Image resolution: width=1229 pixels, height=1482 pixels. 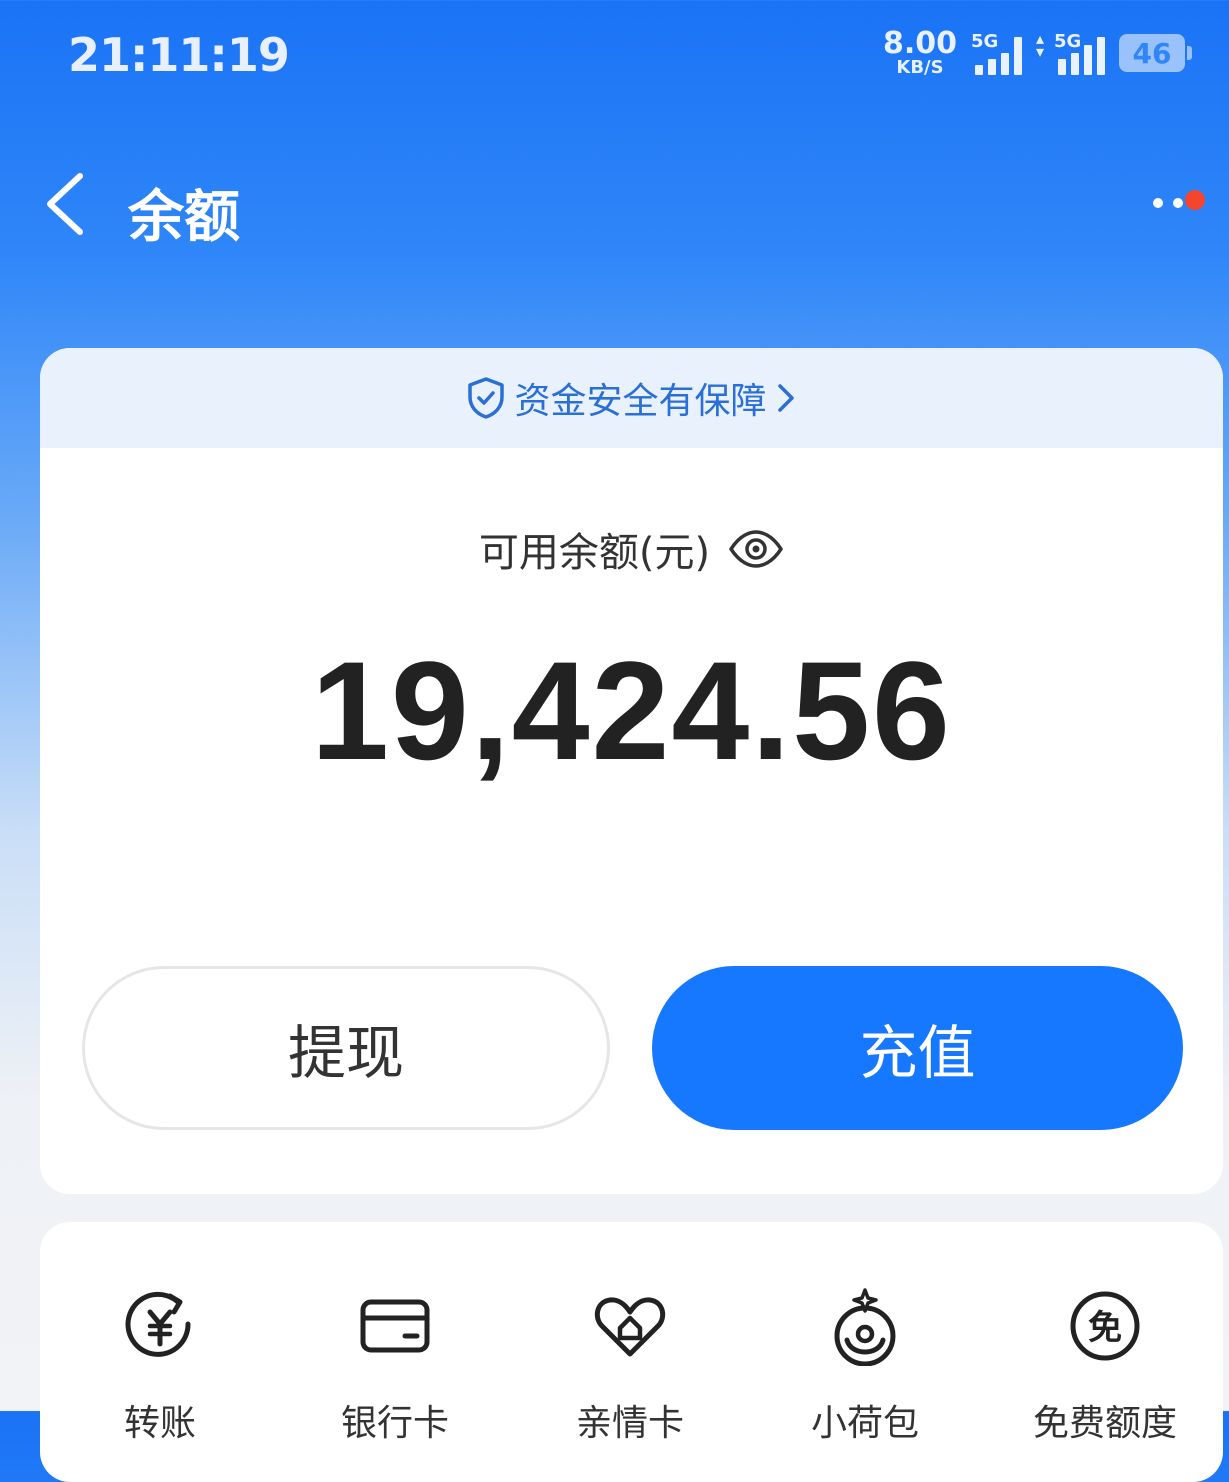 What do you see at coordinates (785, 398) in the screenshot?
I see `chevron-right-icon` at bounding box center [785, 398].